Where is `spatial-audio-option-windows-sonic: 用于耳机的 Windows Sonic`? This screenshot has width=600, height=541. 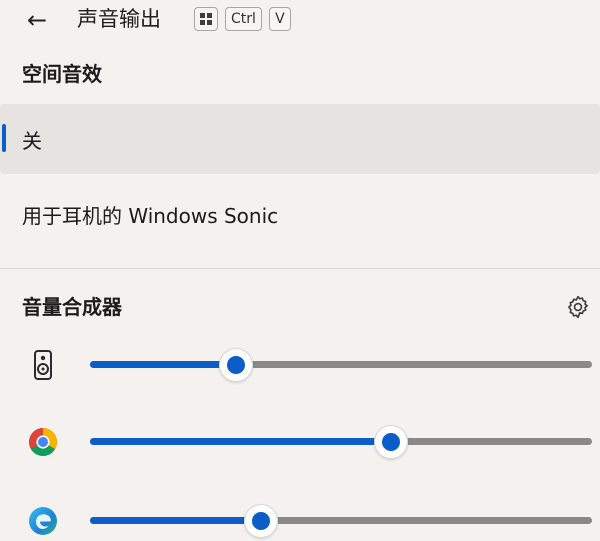 spatial-audio-option-windows-sonic: 用于耳机的 Windows Sonic is located at coordinates (300, 214).